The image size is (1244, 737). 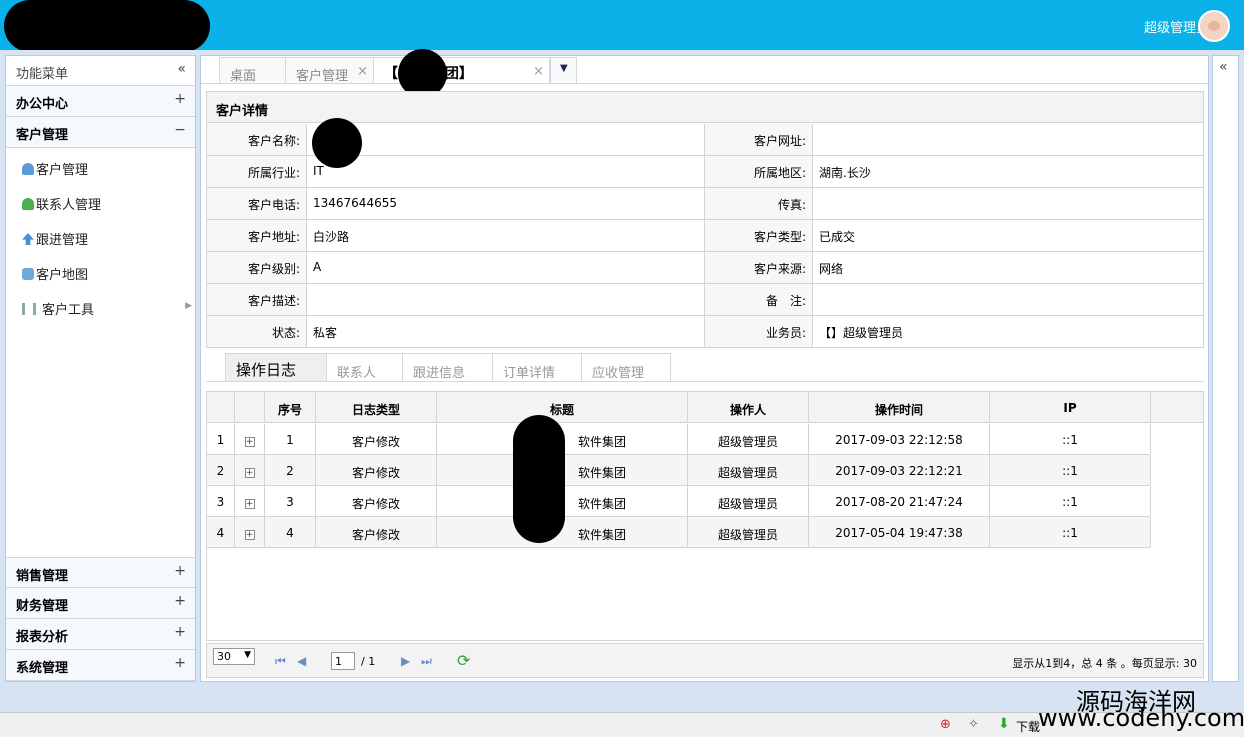 What do you see at coordinates (705, 236) in the screenshot?
I see `detail-row: 客户地址: 白沙路 客户类型: 已成交` at bounding box center [705, 236].